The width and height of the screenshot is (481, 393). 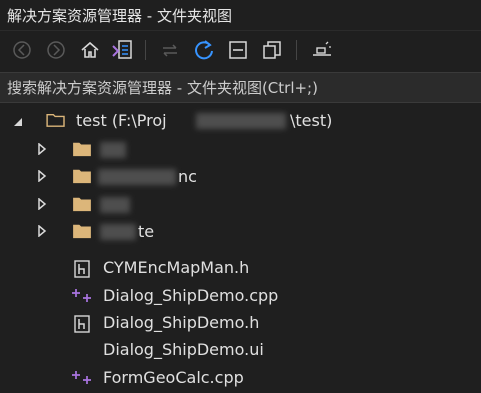 What do you see at coordinates (191, 295) in the screenshot?
I see `file-label: Dialog_ShipDemo.cpp` at bounding box center [191, 295].